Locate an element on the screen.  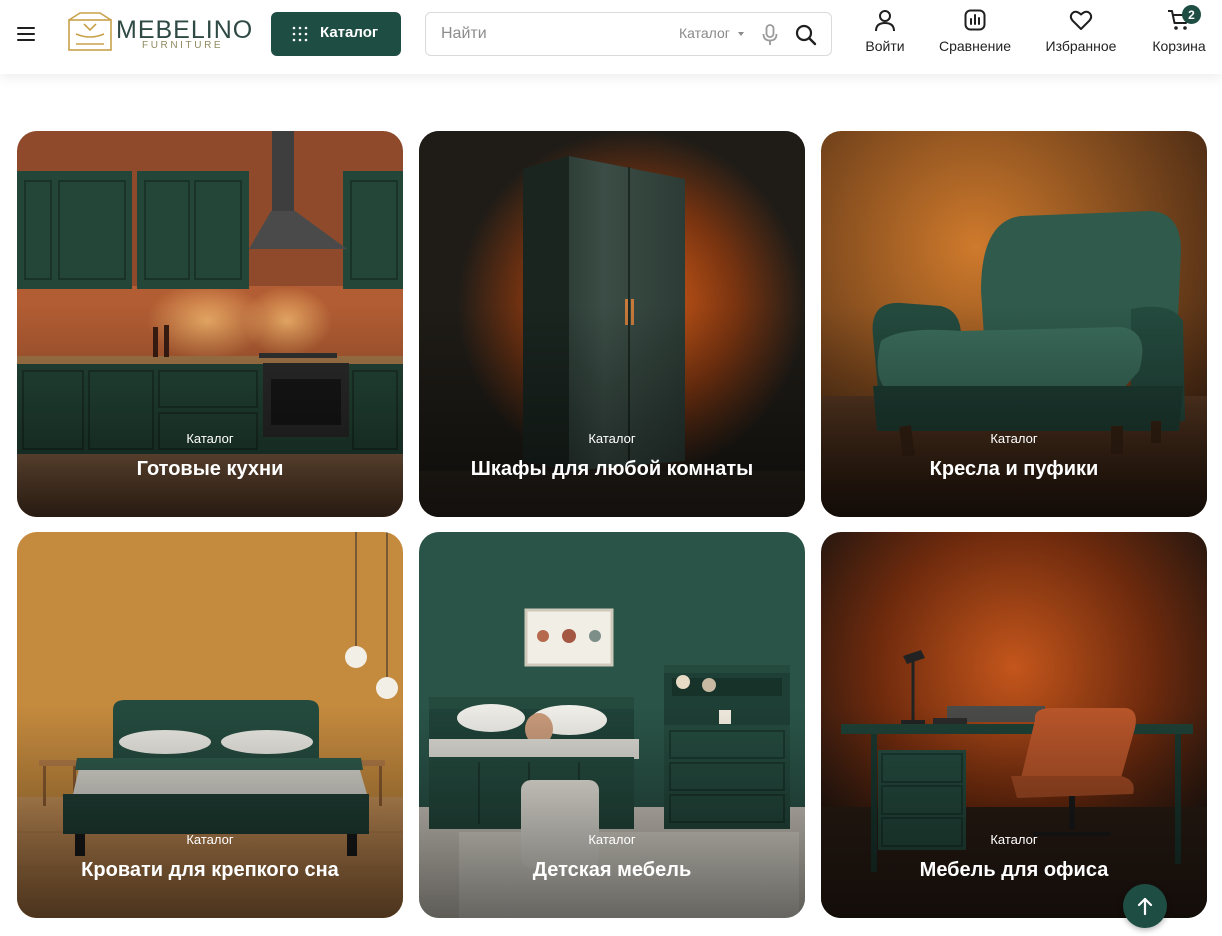
arrow-up-icon is located at coordinates (1145, 906).